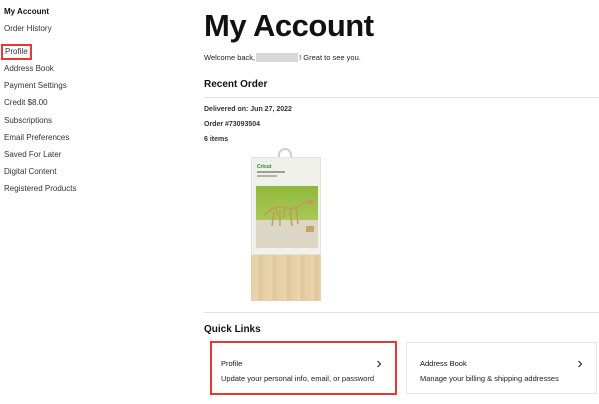 The height and width of the screenshot is (404, 599). I want to click on product-package: Cricut, so click(286, 206).